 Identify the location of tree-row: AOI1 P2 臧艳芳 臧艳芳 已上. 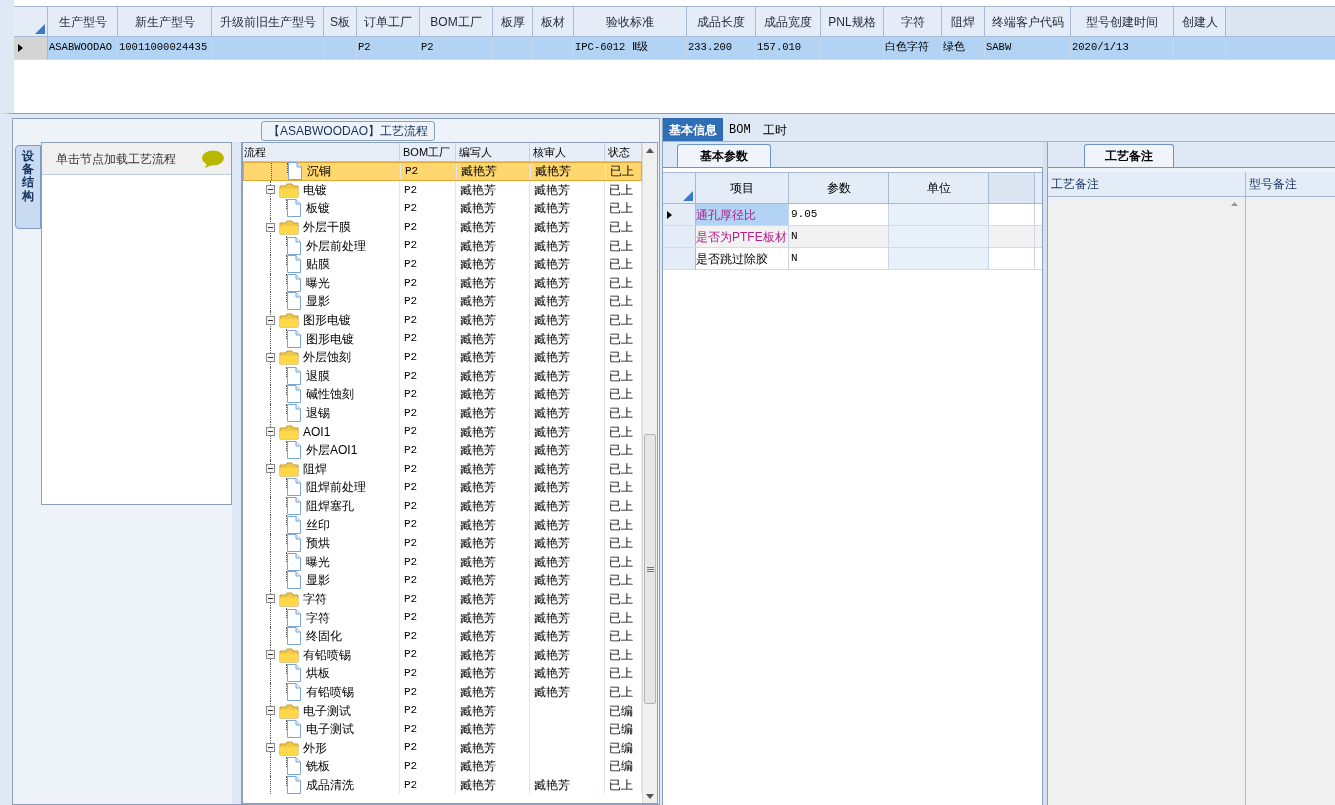
(442, 431).